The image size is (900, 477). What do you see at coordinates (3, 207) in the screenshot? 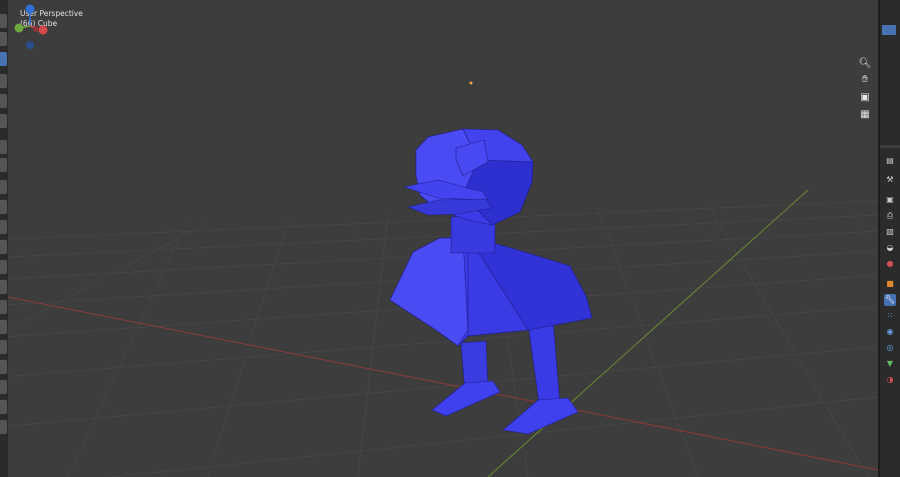
I see `extrude-tool-button` at bounding box center [3, 207].